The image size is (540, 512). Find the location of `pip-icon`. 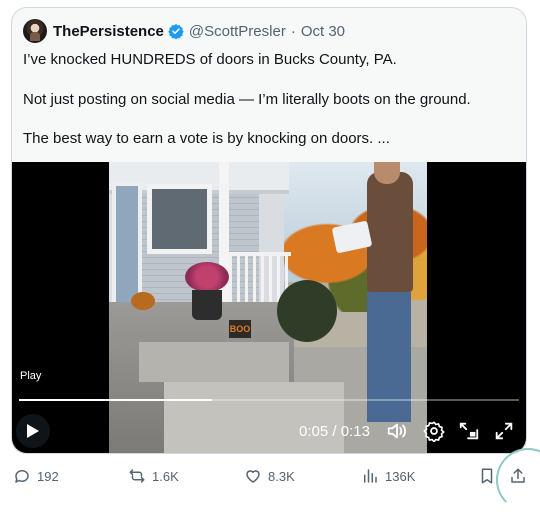

pip-icon is located at coordinates (469, 431).